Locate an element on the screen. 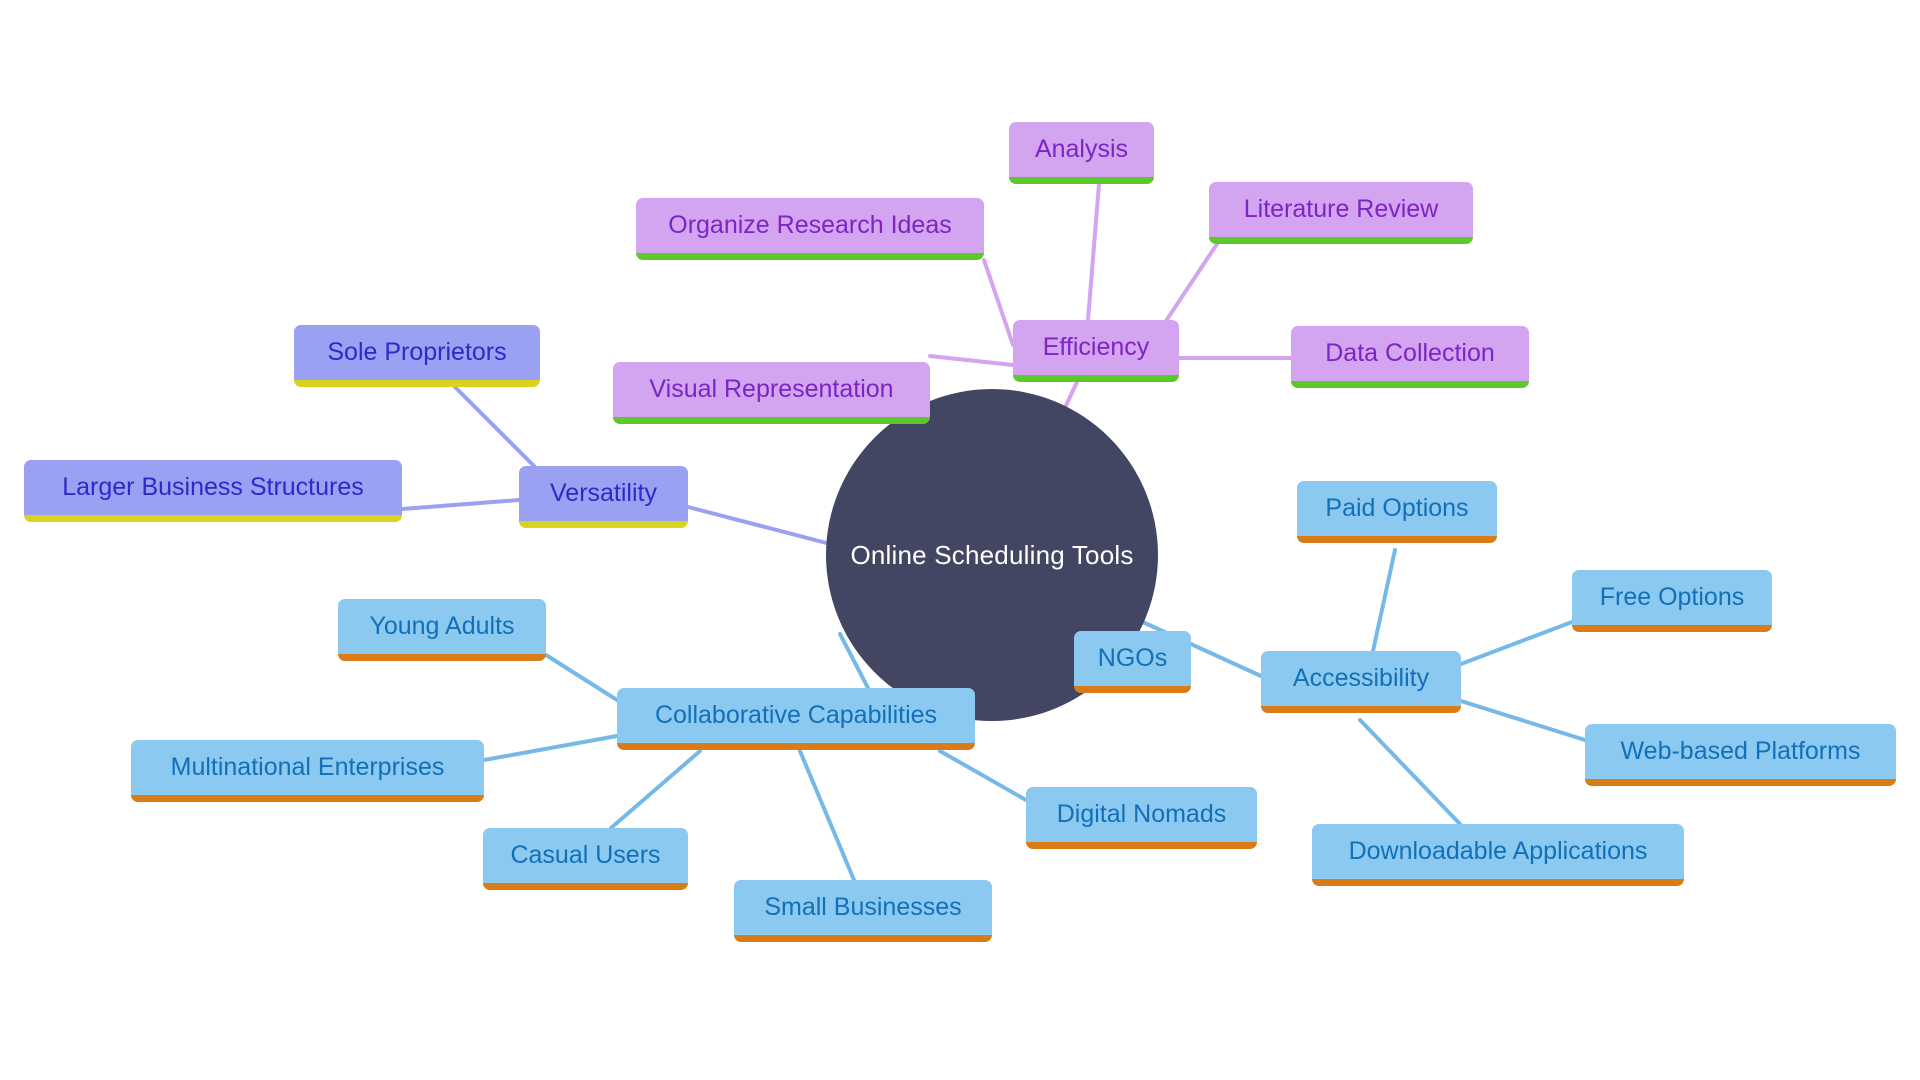 This screenshot has width=1920, height=1080. node-label-casual: Casual Users is located at coordinates (585, 854).